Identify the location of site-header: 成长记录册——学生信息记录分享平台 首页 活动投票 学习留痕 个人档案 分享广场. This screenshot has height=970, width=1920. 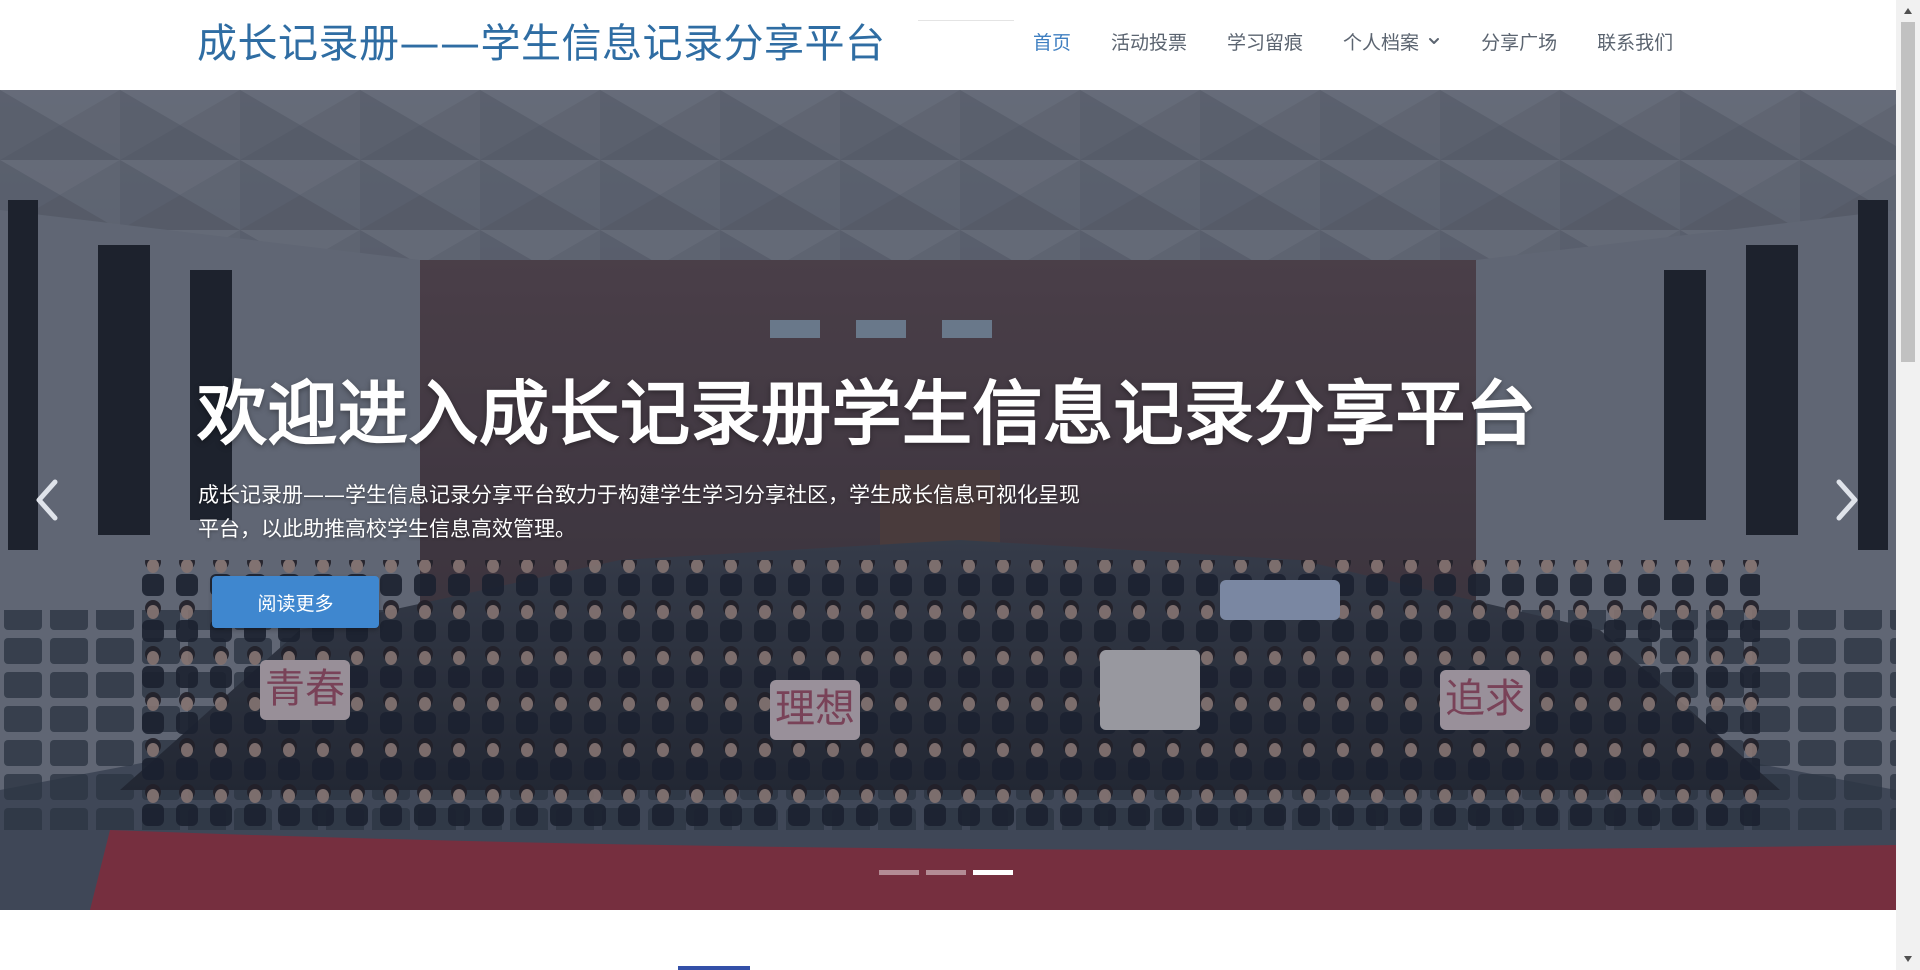
(948, 45).